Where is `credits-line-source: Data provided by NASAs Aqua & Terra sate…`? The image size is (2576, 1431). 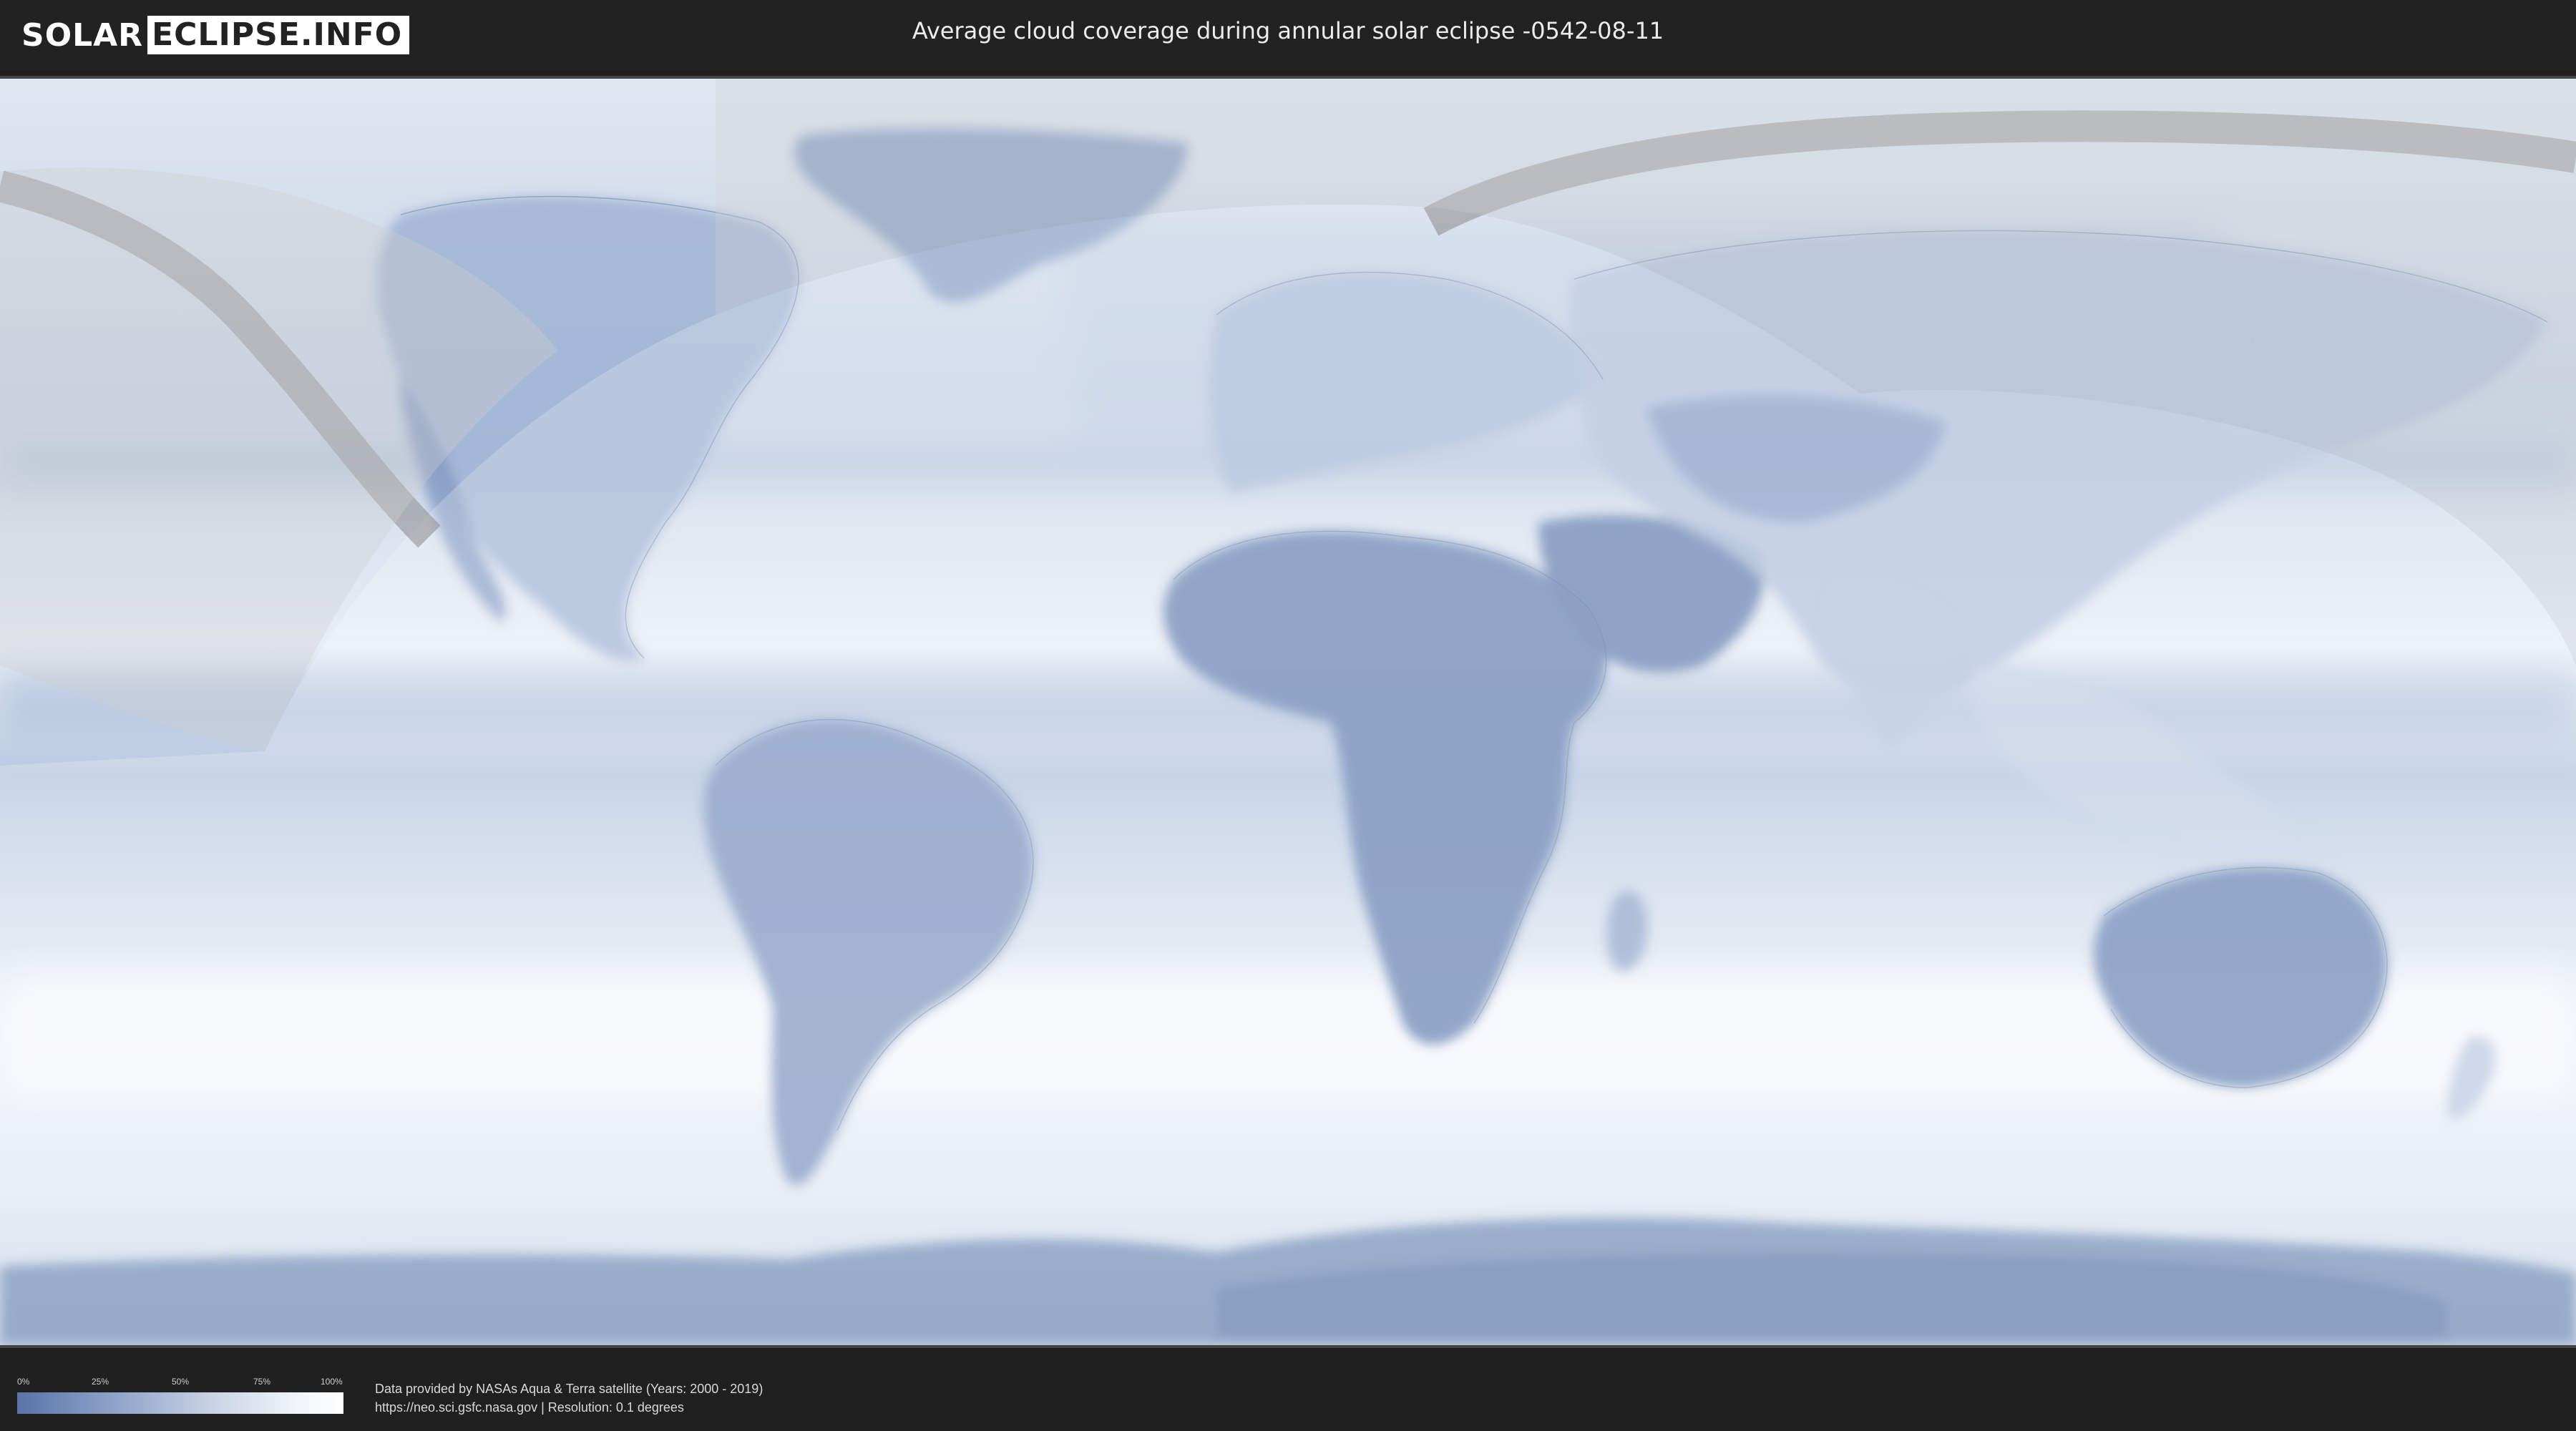
credits-line-source: Data provided by NASAs Aqua & Terra sate… is located at coordinates (569, 1389).